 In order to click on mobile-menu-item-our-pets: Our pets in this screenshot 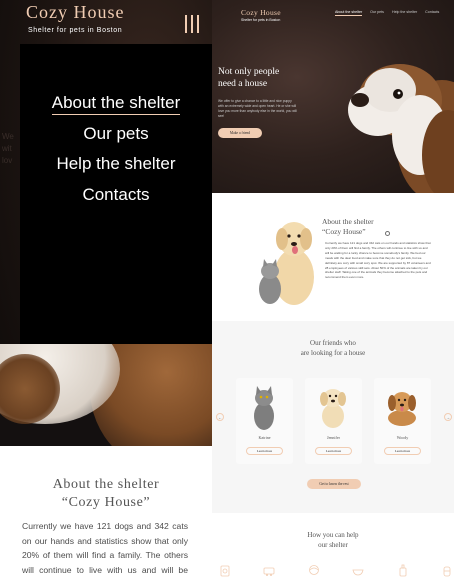, I will do `click(116, 136)`.